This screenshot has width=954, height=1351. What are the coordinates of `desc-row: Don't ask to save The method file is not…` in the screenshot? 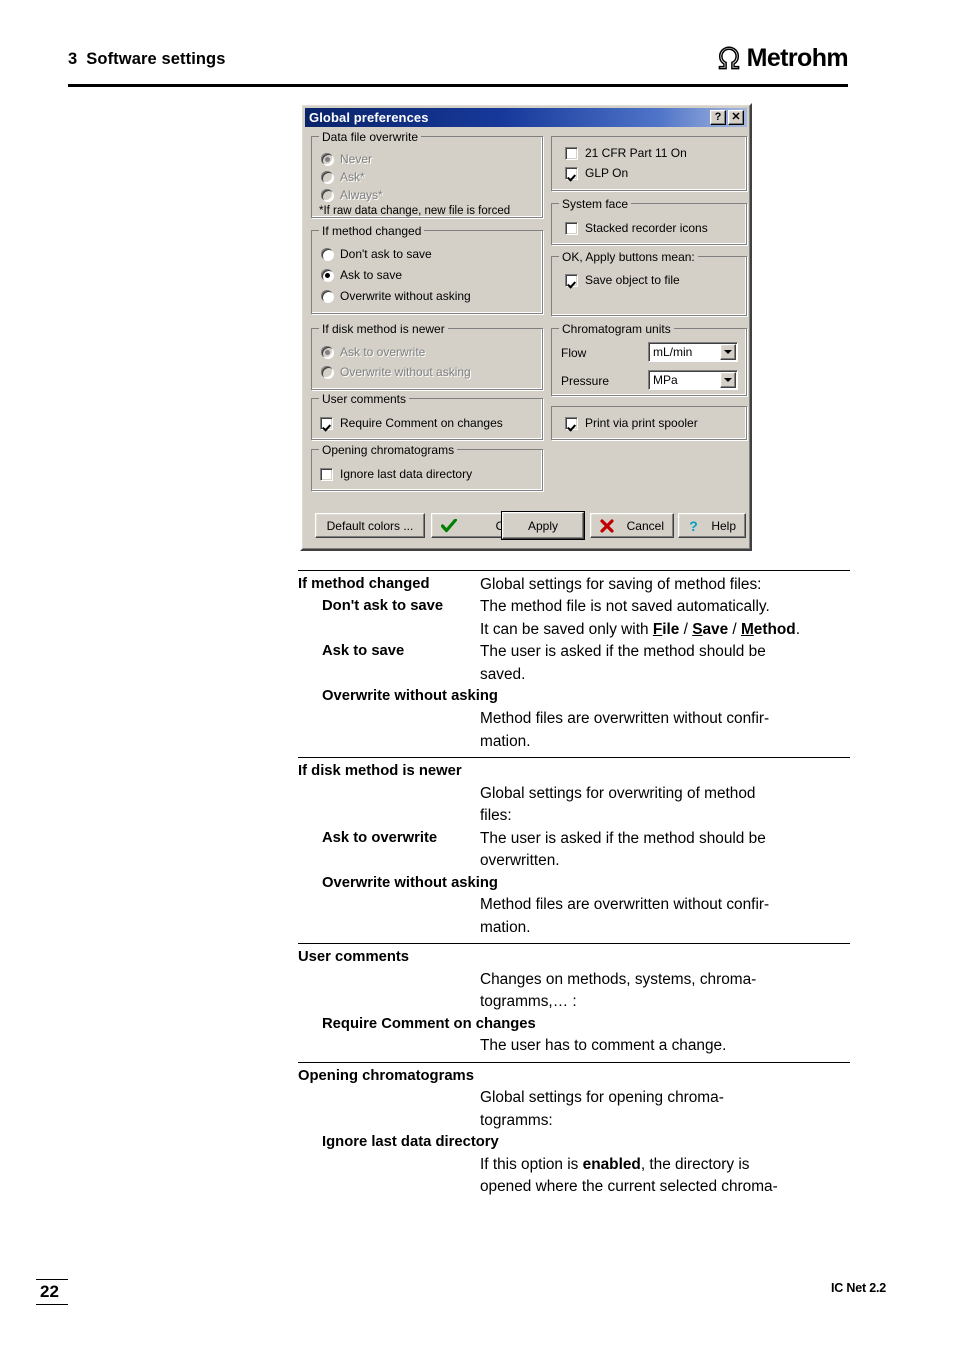 It's located at (574, 618).